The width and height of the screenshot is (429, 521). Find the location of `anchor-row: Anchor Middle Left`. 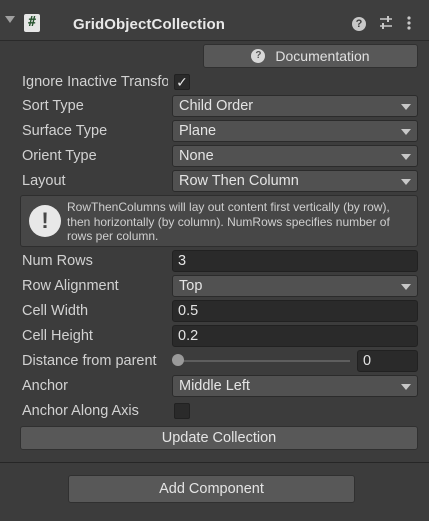

anchor-row: Anchor Middle Left is located at coordinates (214, 386).